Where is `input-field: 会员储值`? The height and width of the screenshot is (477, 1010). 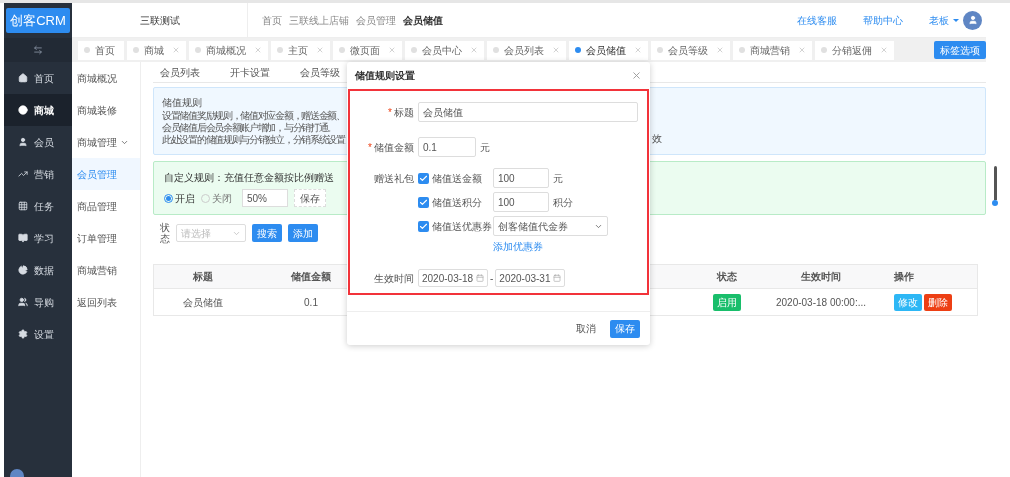 input-field: 会员储值 is located at coordinates (528, 112).